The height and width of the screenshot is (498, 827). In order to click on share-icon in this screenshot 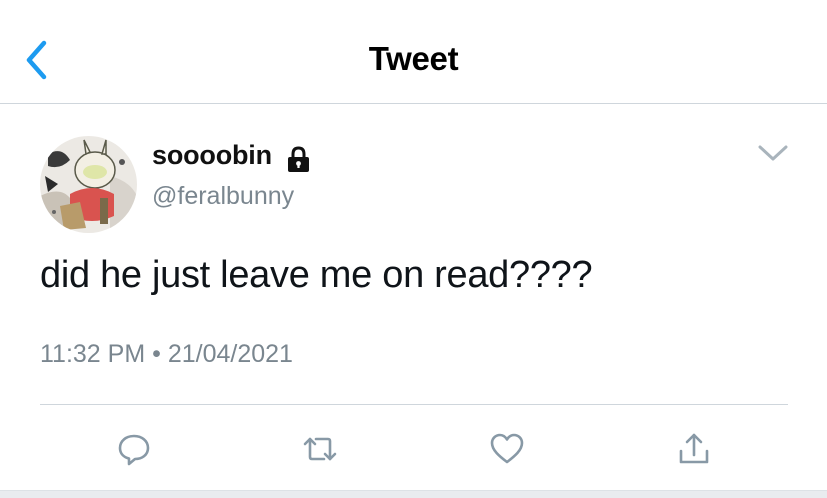, I will do `click(694, 448)`.